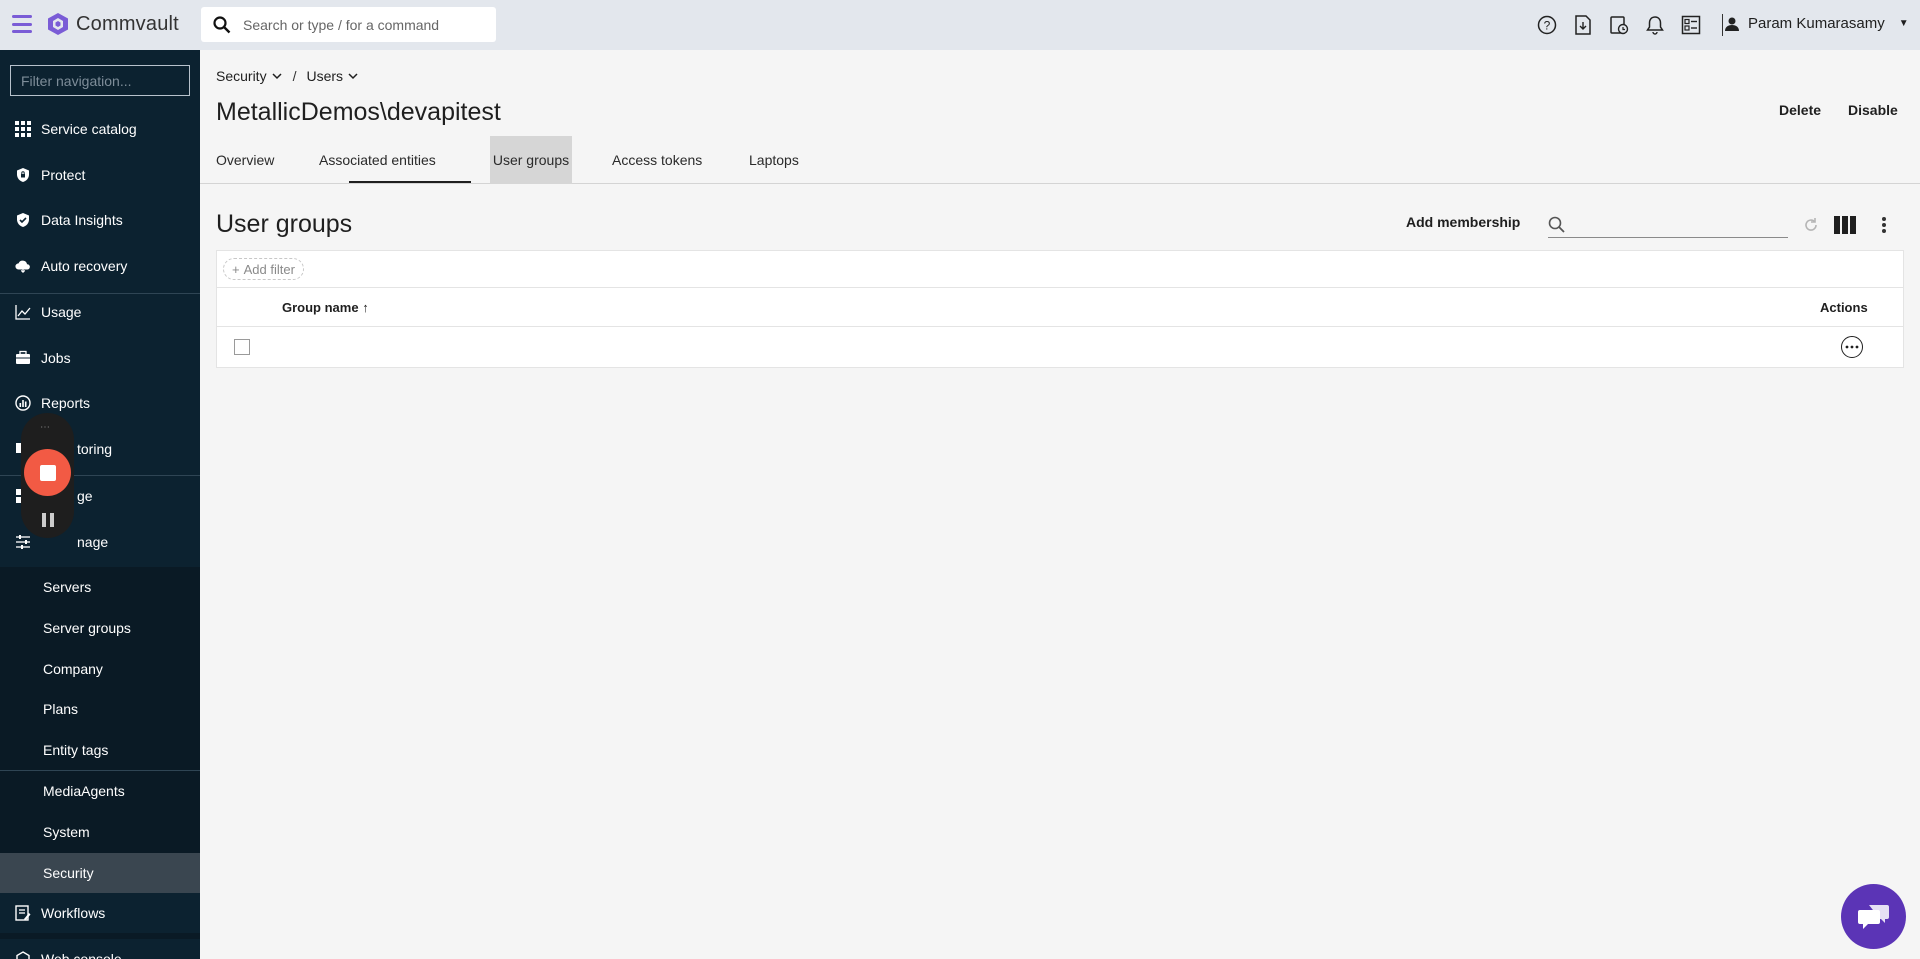 The image size is (1920, 959). I want to click on user-name: Param Kumarasamy, so click(1816, 23).